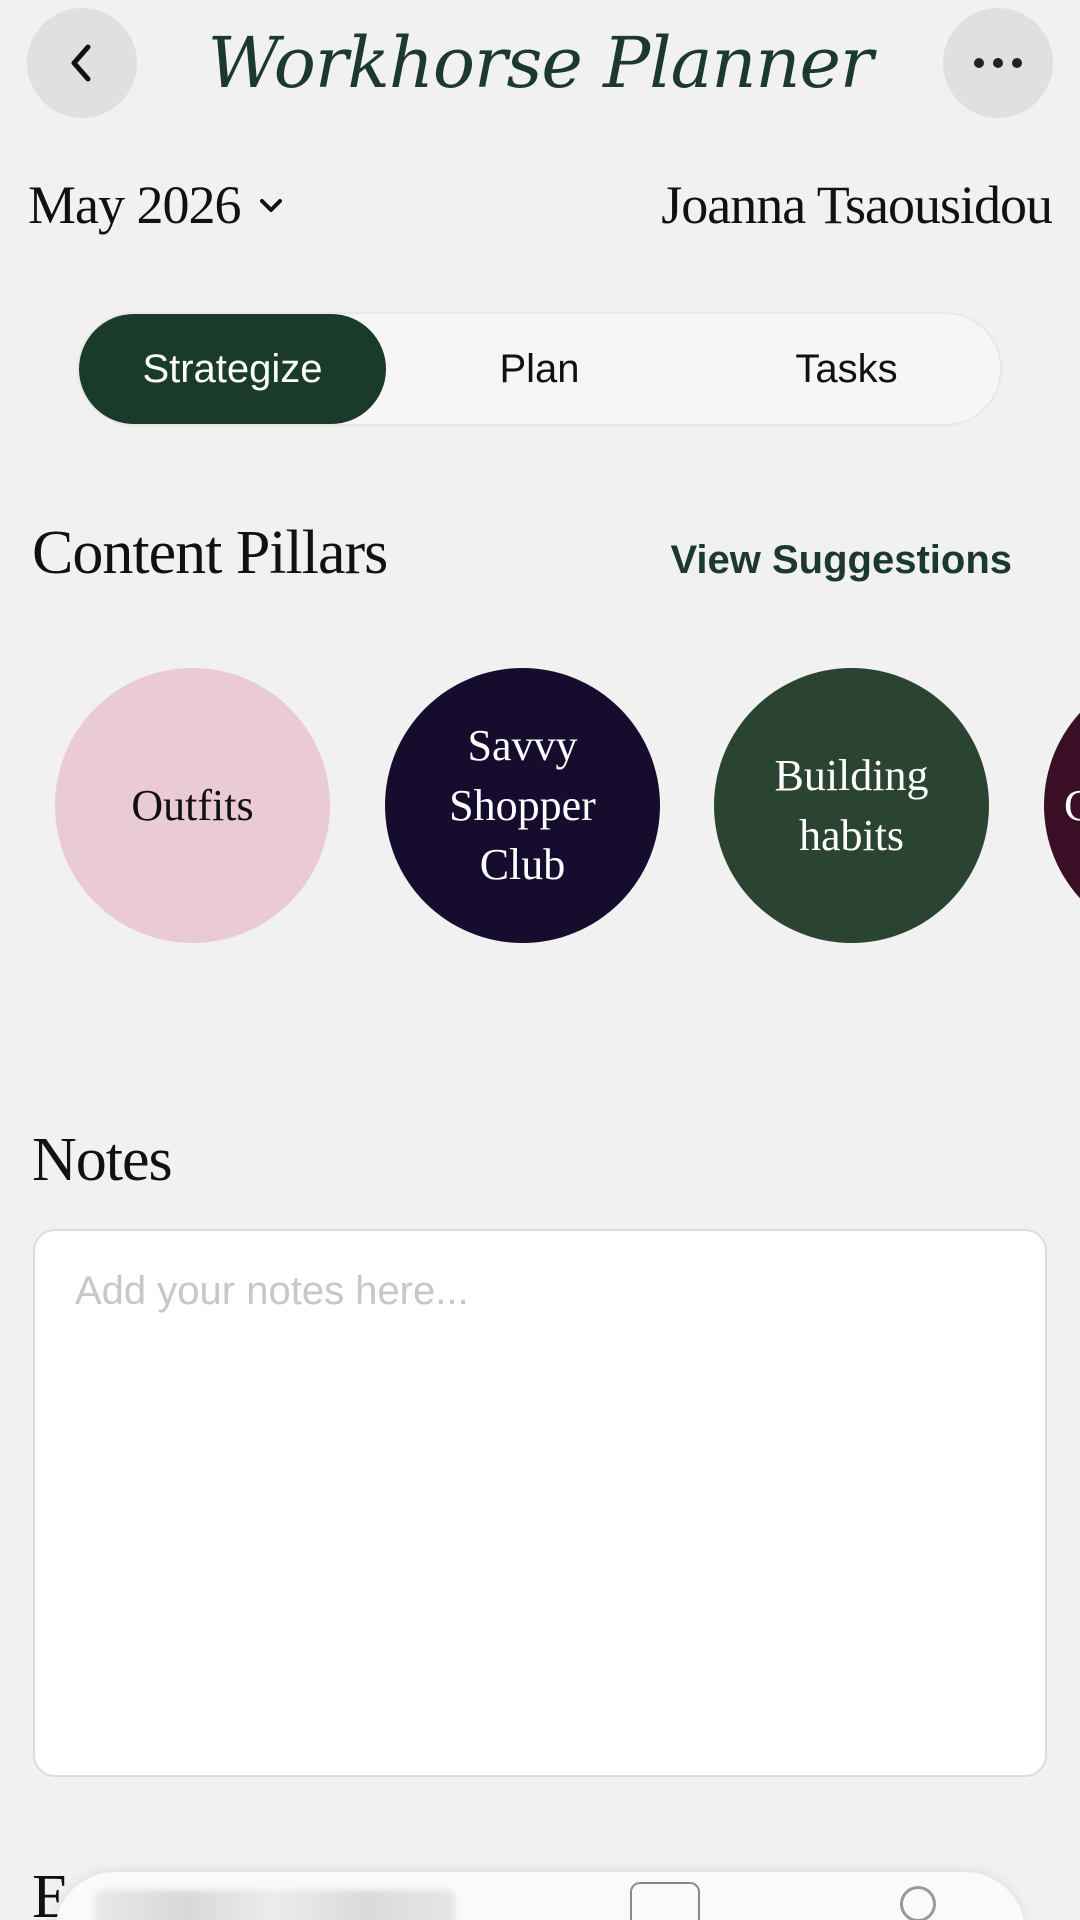 The height and width of the screenshot is (1920, 1080). I want to click on ellipsis-icon, so click(998, 63).